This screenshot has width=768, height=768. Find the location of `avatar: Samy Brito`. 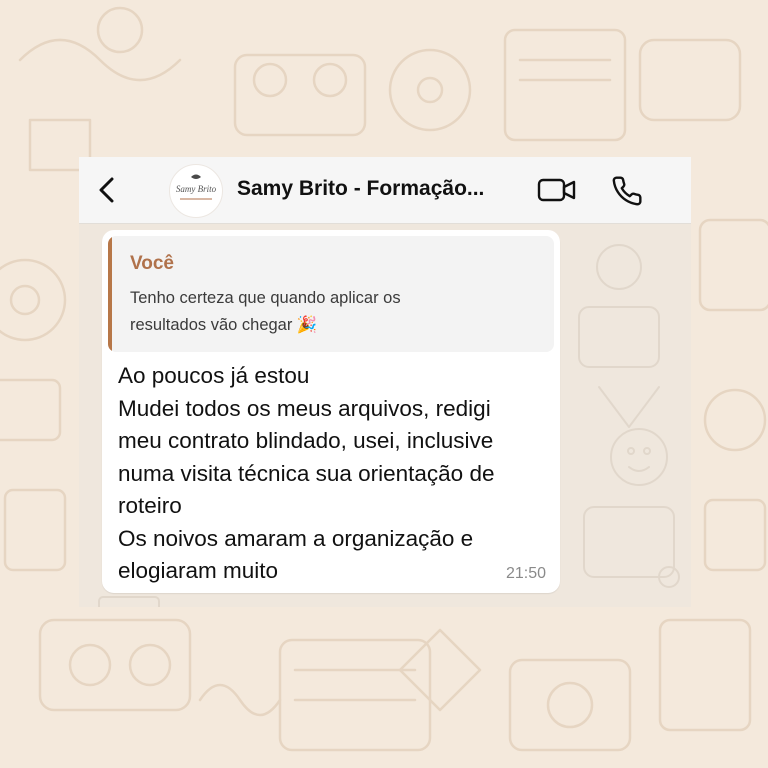

avatar: Samy Brito is located at coordinates (196, 191).